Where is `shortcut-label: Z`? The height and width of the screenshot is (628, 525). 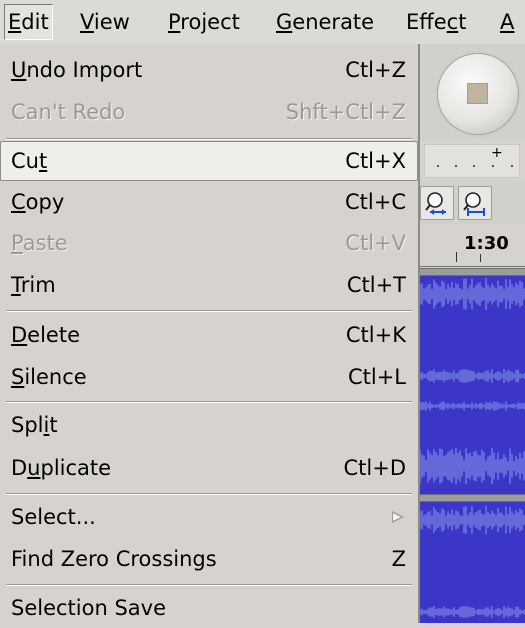 shortcut-label: Z is located at coordinates (398, 559).